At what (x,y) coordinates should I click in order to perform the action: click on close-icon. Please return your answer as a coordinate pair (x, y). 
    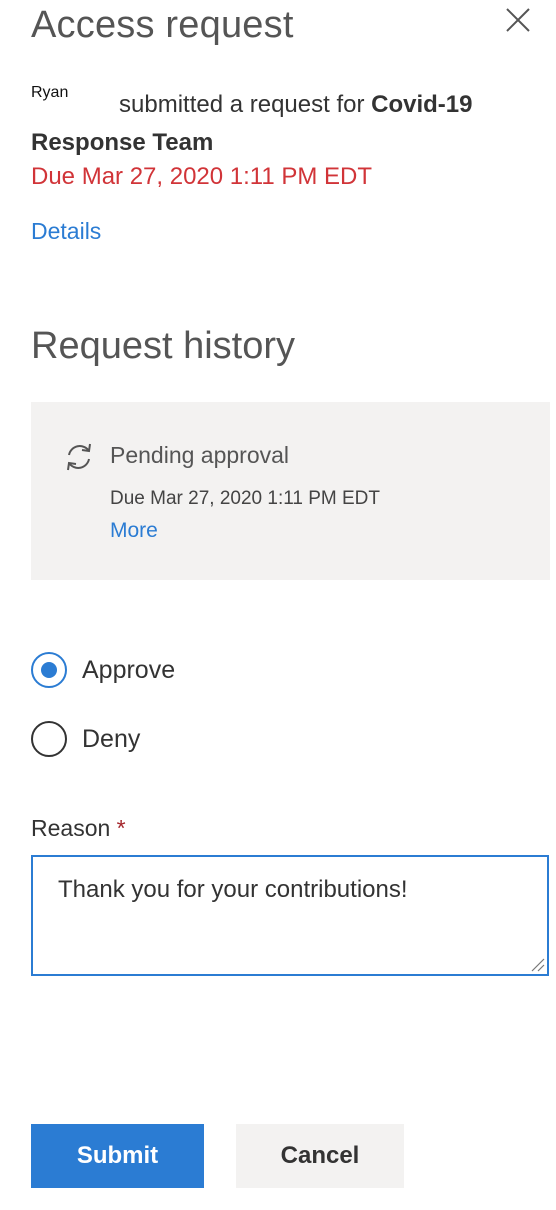
    Looking at the image, I should click on (518, 20).